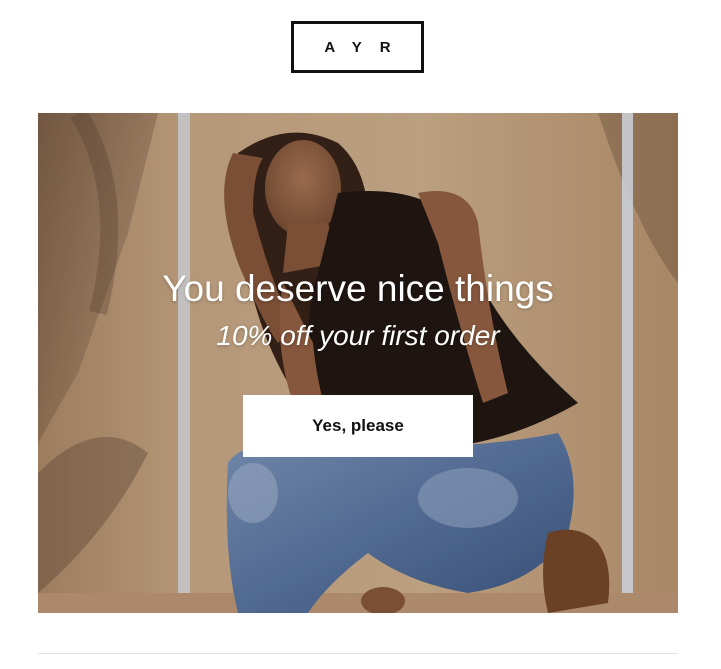 The width and height of the screenshot is (721, 669). Describe the element at coordinates (366, 47) in the screenshot. I see `brand-logo-text: AYR` at that location.